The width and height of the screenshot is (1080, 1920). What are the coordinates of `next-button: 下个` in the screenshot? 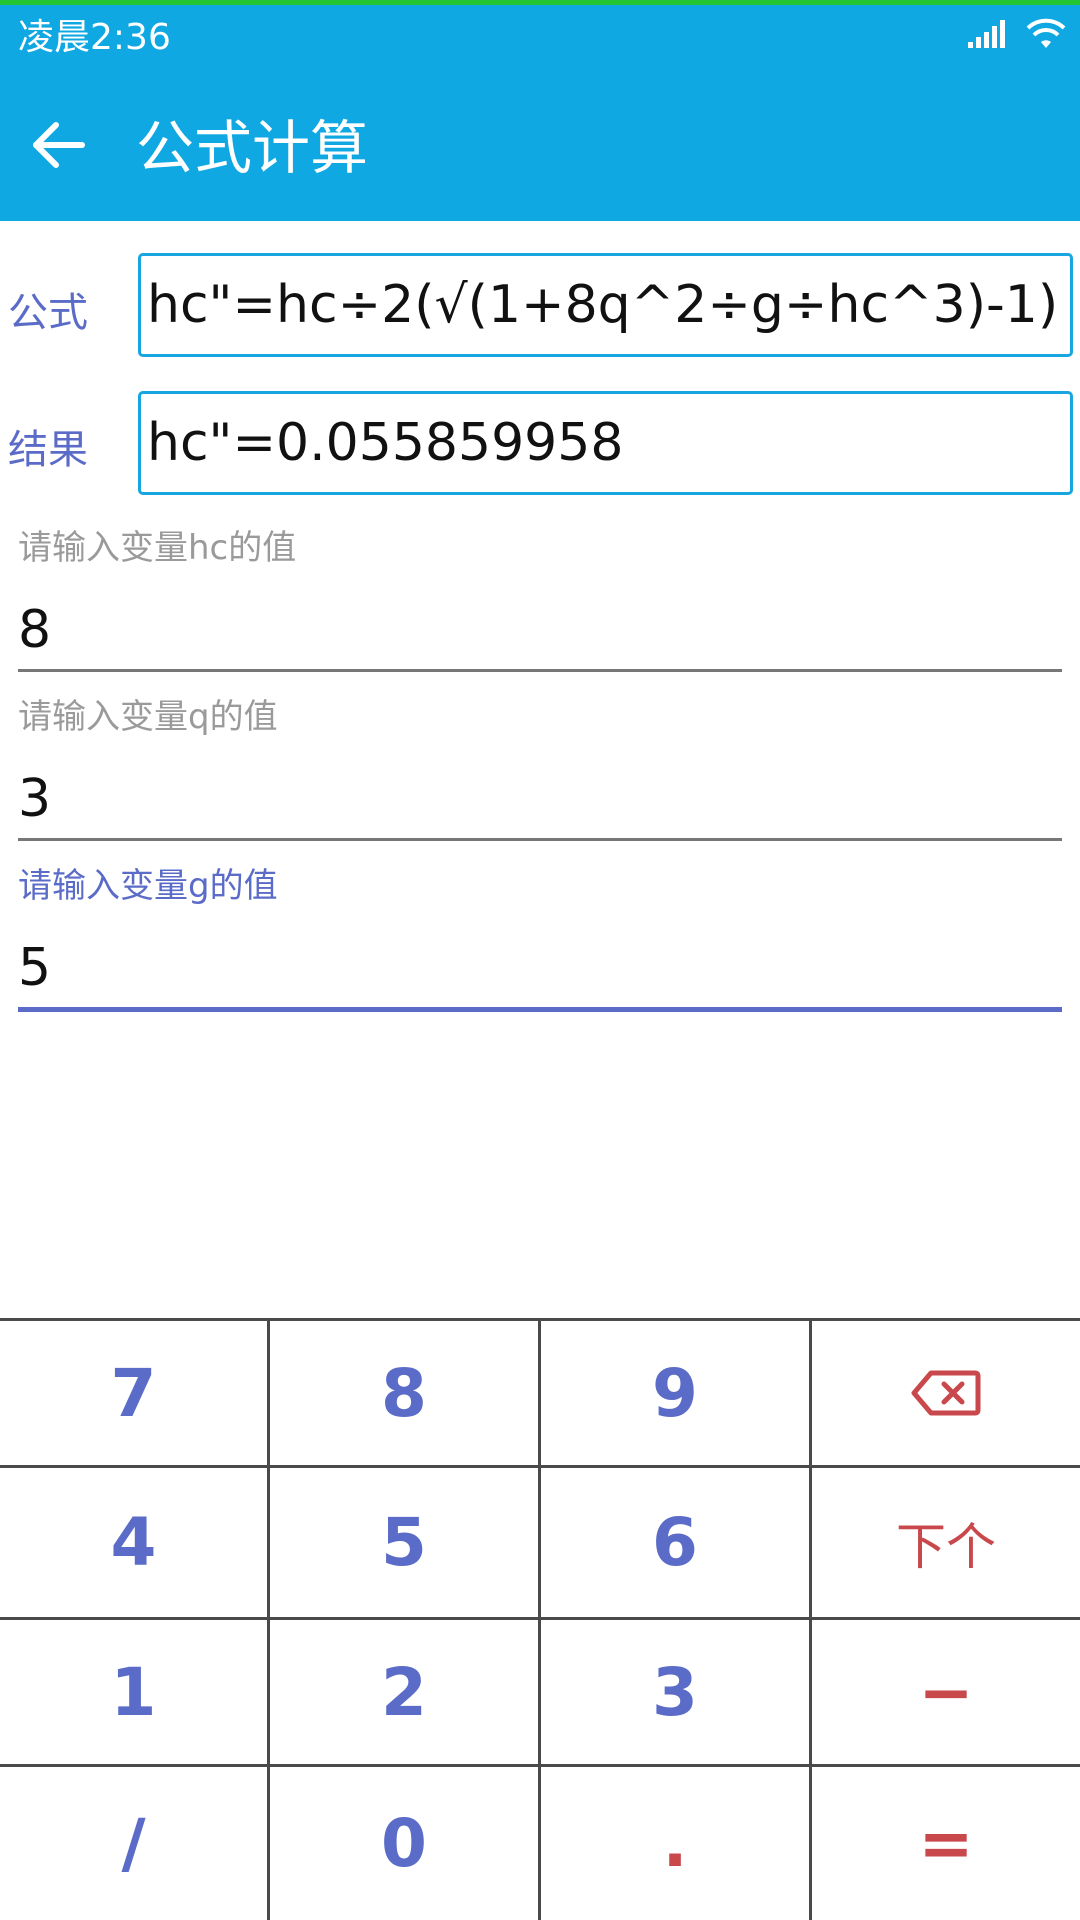 It's located at (946, 1542).